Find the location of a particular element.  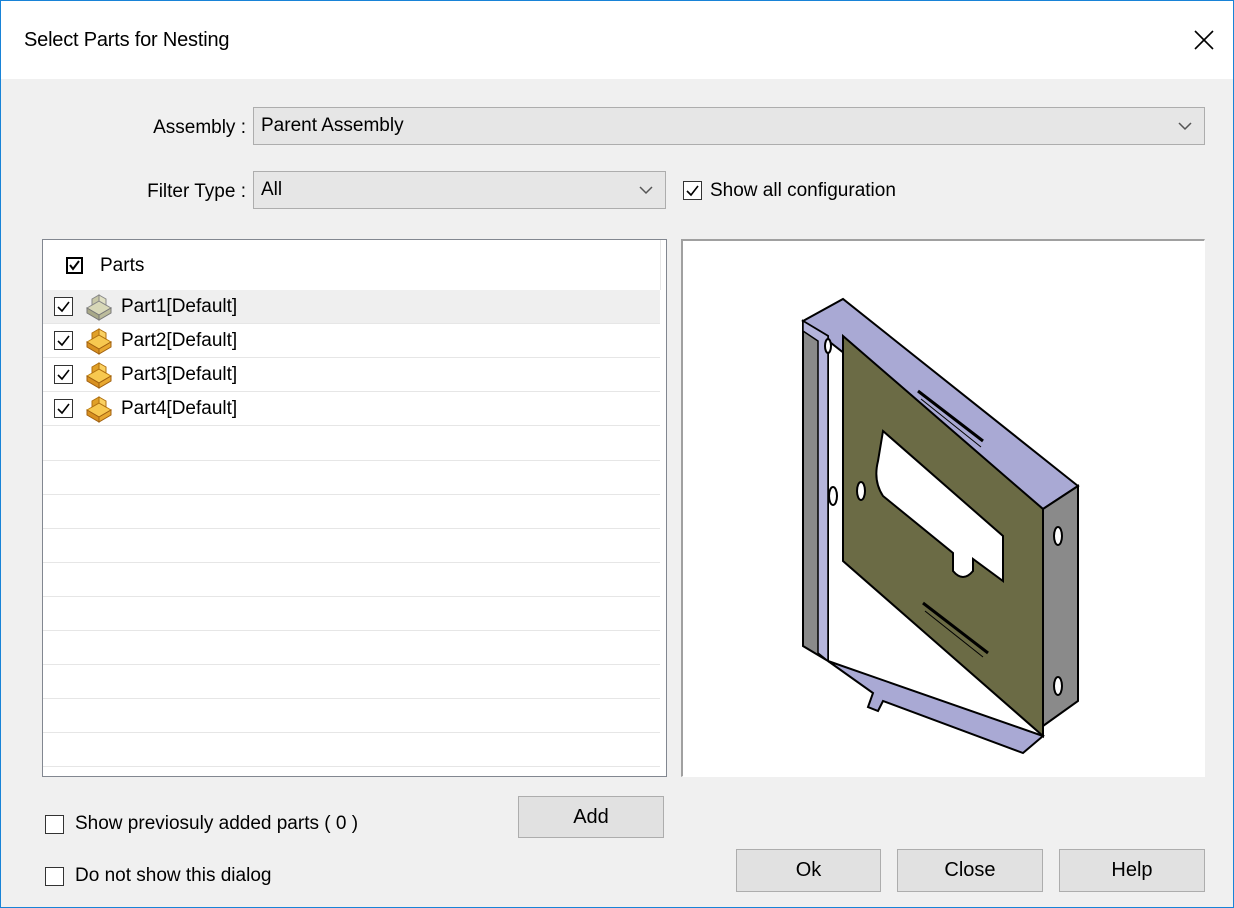

select-all-parts-checkbox is located at coordinates (74, 265).